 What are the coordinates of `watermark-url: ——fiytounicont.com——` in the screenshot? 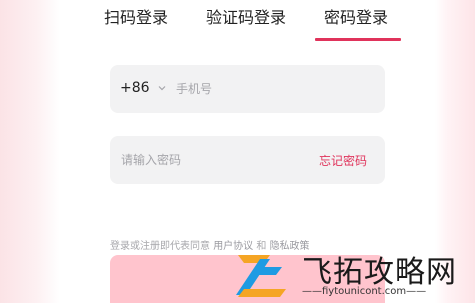 It's located at (364, 291).